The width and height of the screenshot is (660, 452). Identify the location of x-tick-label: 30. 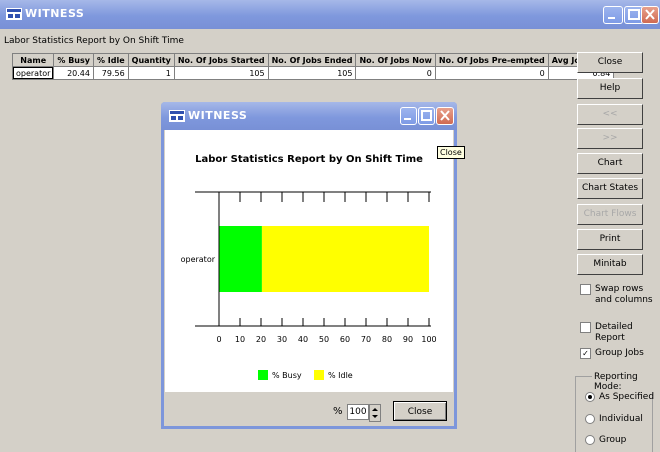
(282, 339).